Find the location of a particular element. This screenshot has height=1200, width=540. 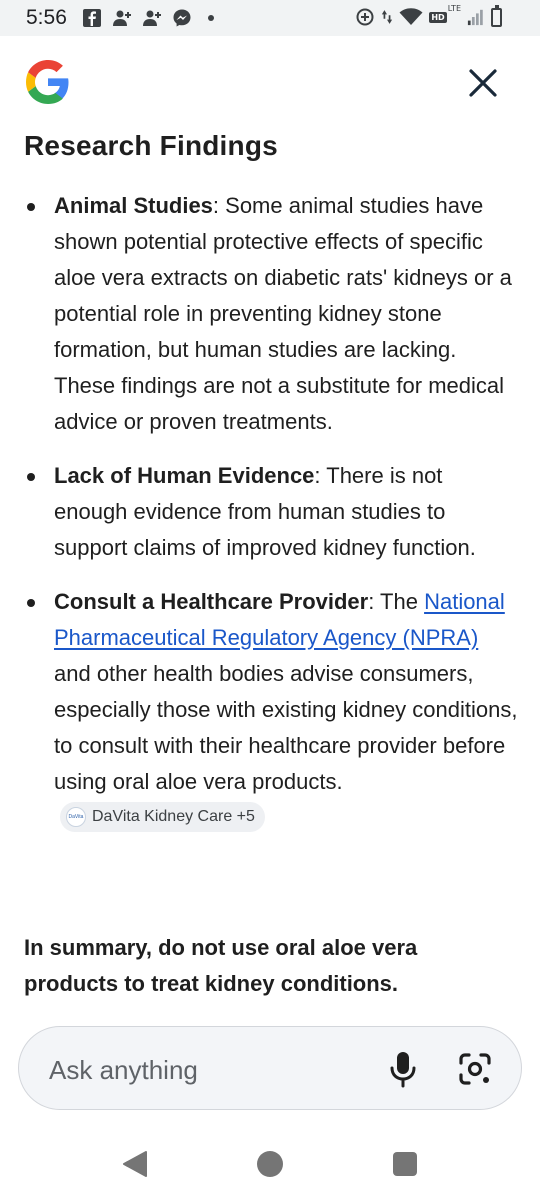

notification-dot is located at coordinates (211, 18).